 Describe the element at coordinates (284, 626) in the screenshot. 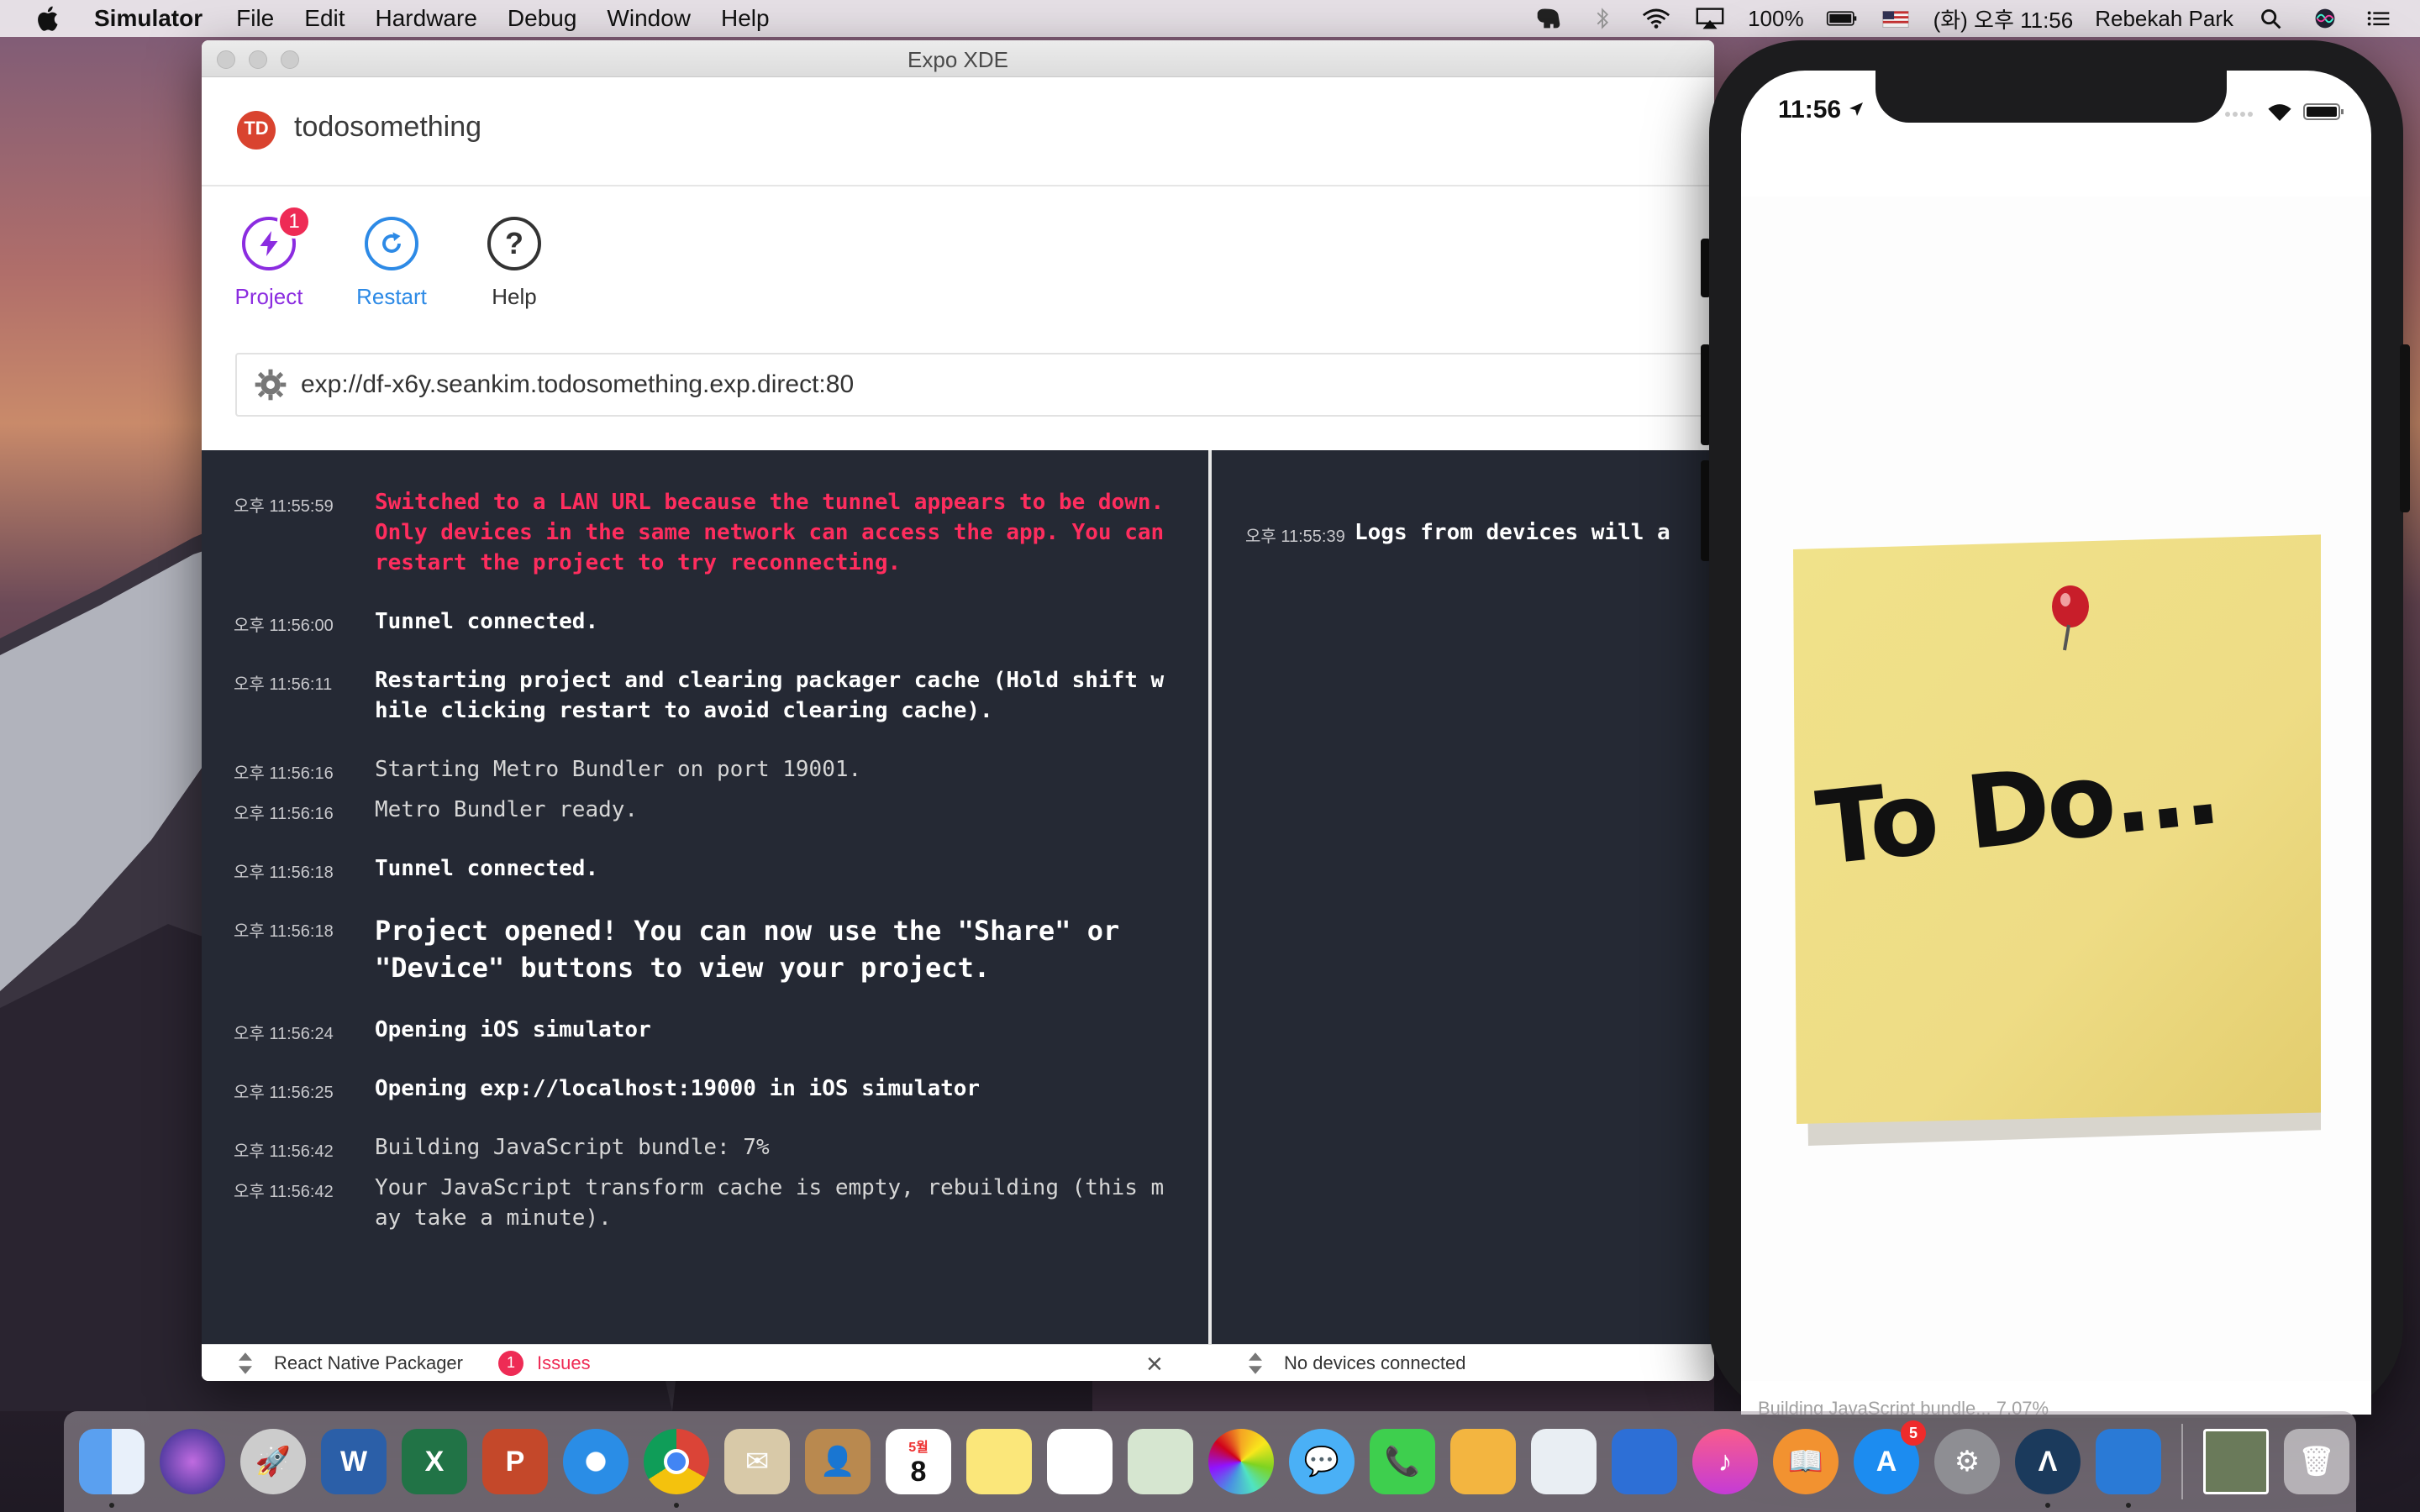

I see `log-timestamp: 오후 11:56:00` at that location.